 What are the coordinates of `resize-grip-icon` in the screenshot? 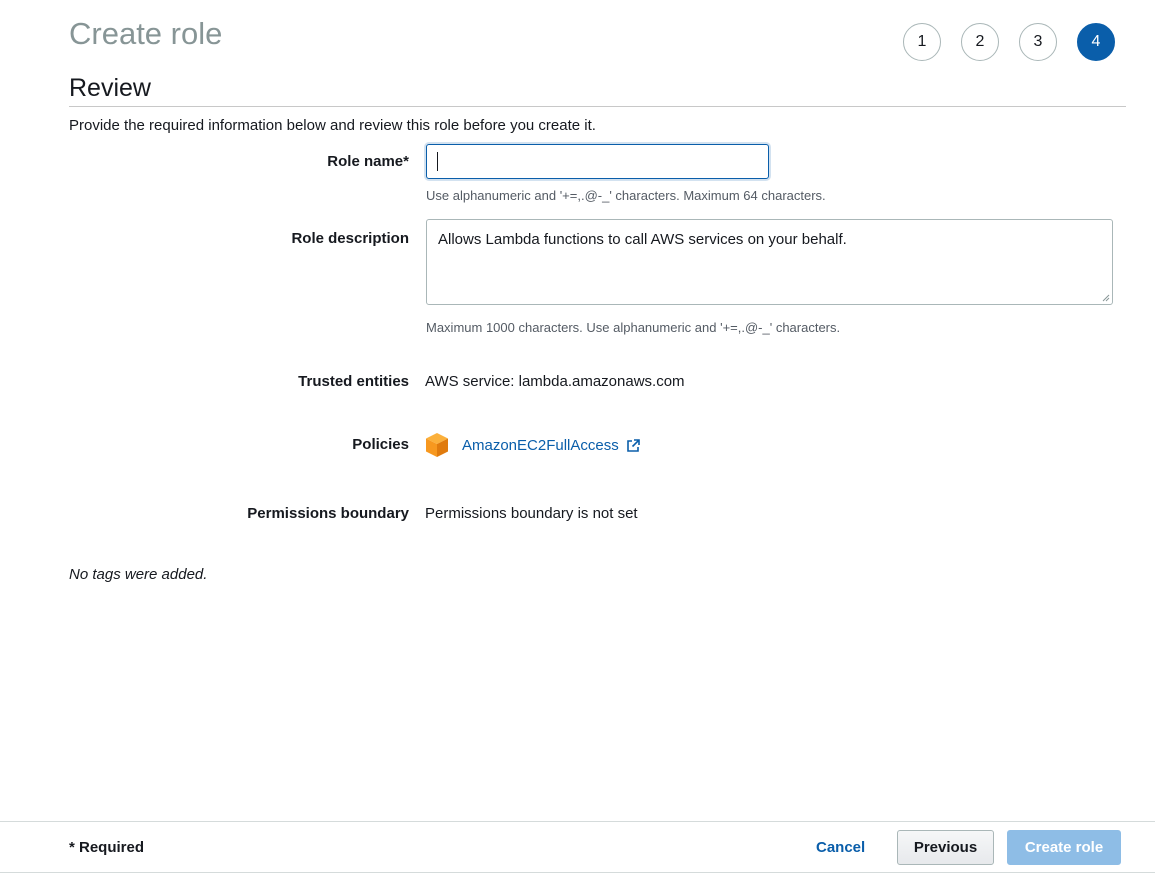 It's located at (1106, 298).